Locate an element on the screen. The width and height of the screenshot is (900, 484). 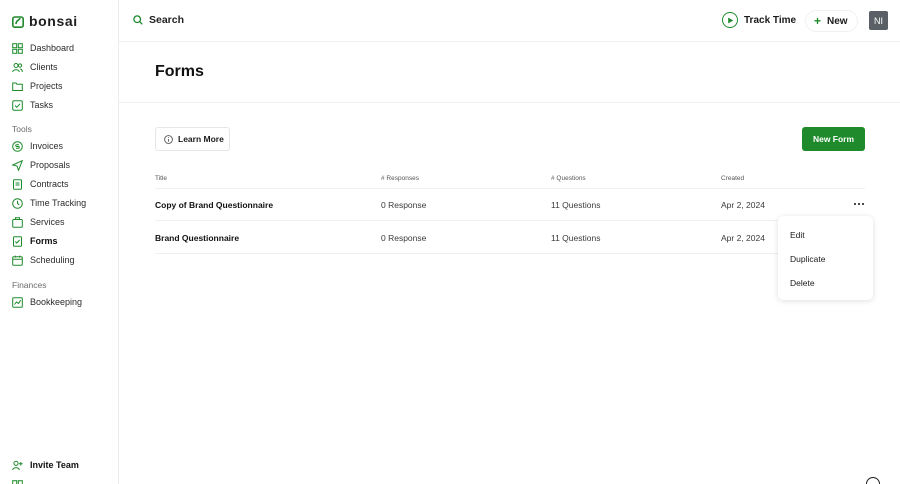
sidebar-item-label: Projects is located at coordinates (46, 86).